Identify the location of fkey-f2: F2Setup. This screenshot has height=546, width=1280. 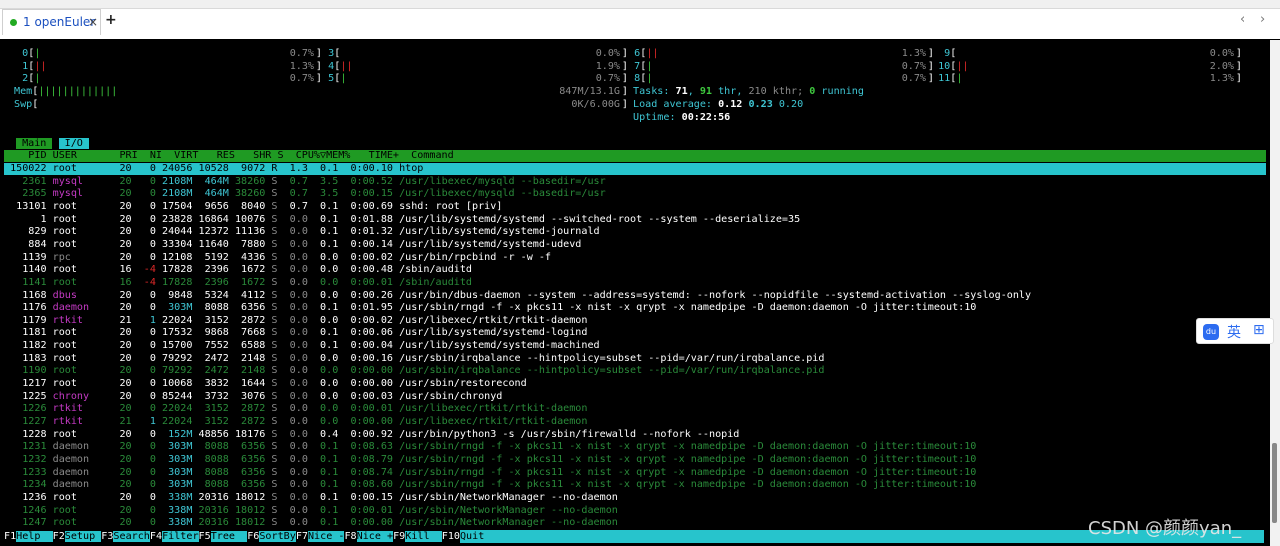
(77, 536).